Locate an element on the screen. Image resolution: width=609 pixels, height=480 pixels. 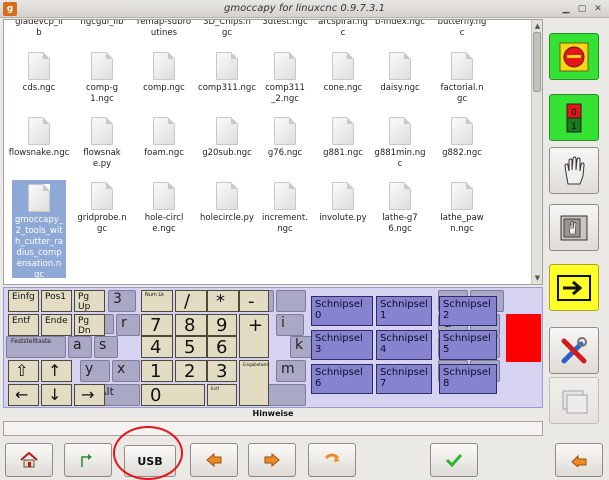
file-item: cds.ngc is located at coordinates (39, 73).